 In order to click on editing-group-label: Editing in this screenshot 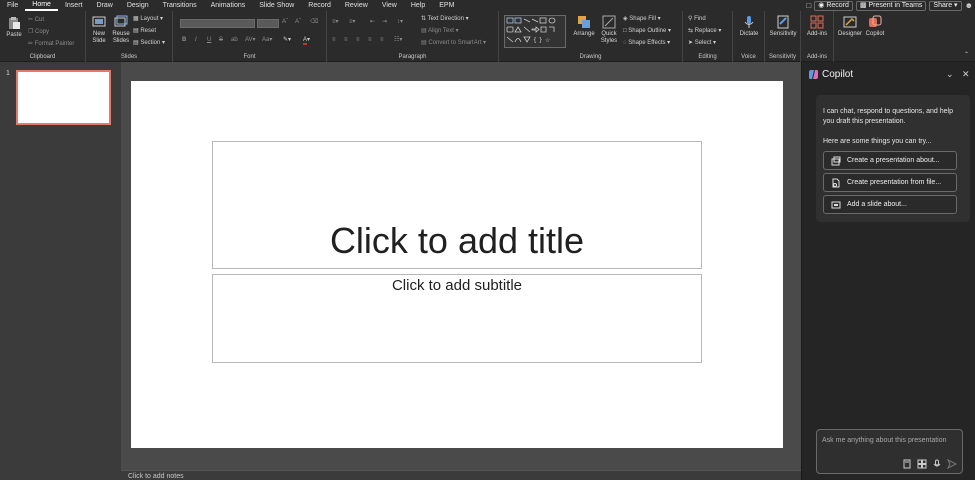, I will do `click(707, 57)`.